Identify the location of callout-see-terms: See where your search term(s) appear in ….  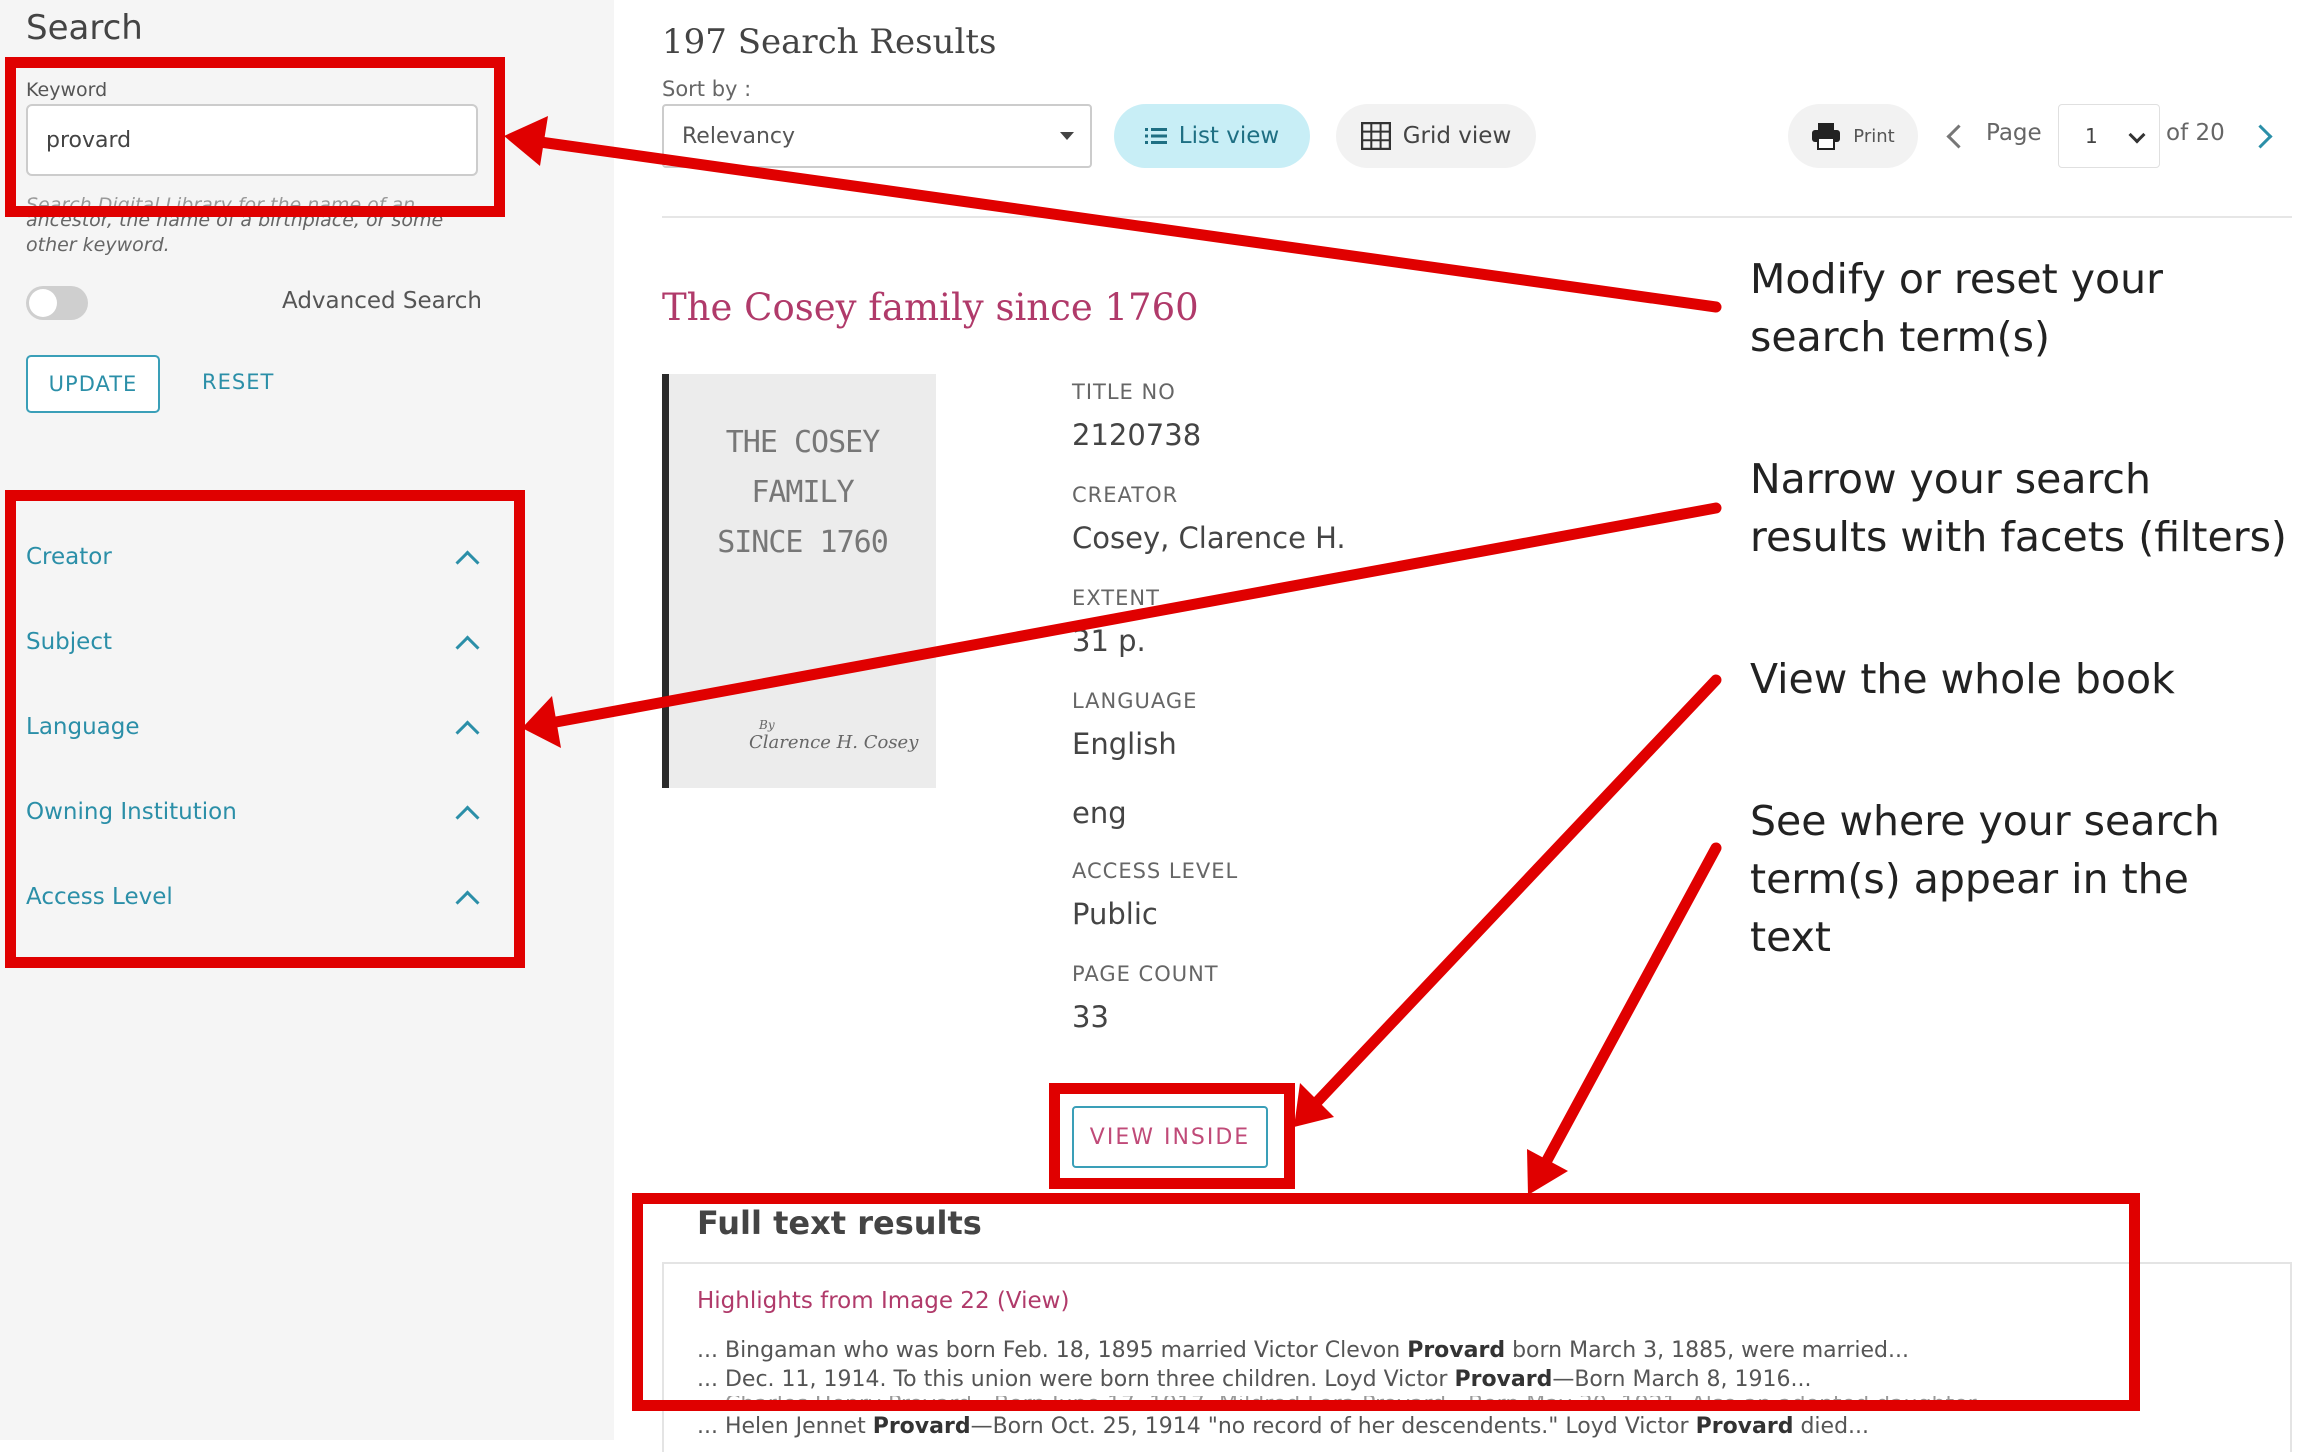
(2010, 879).